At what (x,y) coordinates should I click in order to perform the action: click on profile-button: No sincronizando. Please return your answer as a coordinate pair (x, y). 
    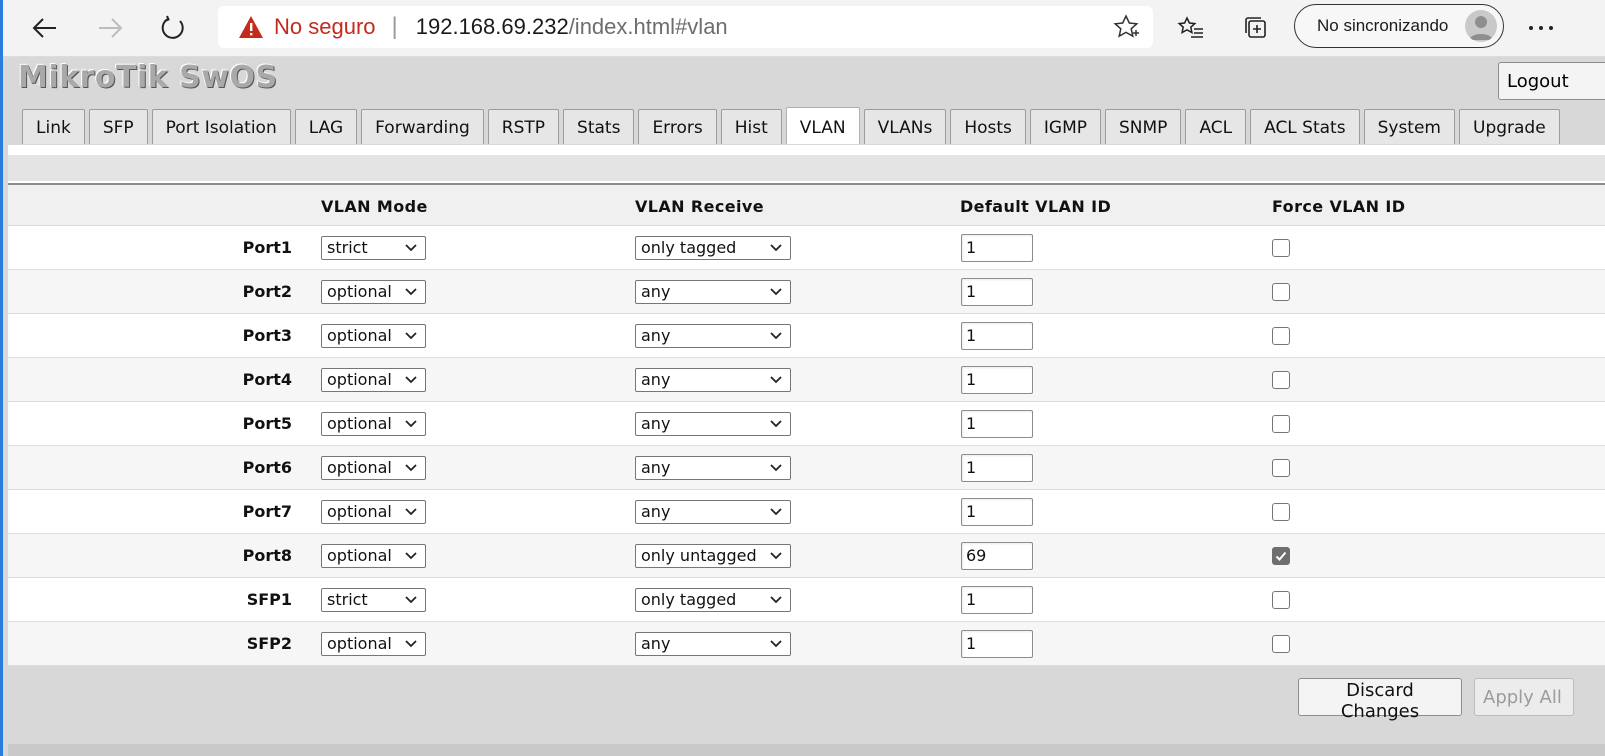
    Looking at the image, I should click on (1399, 26).